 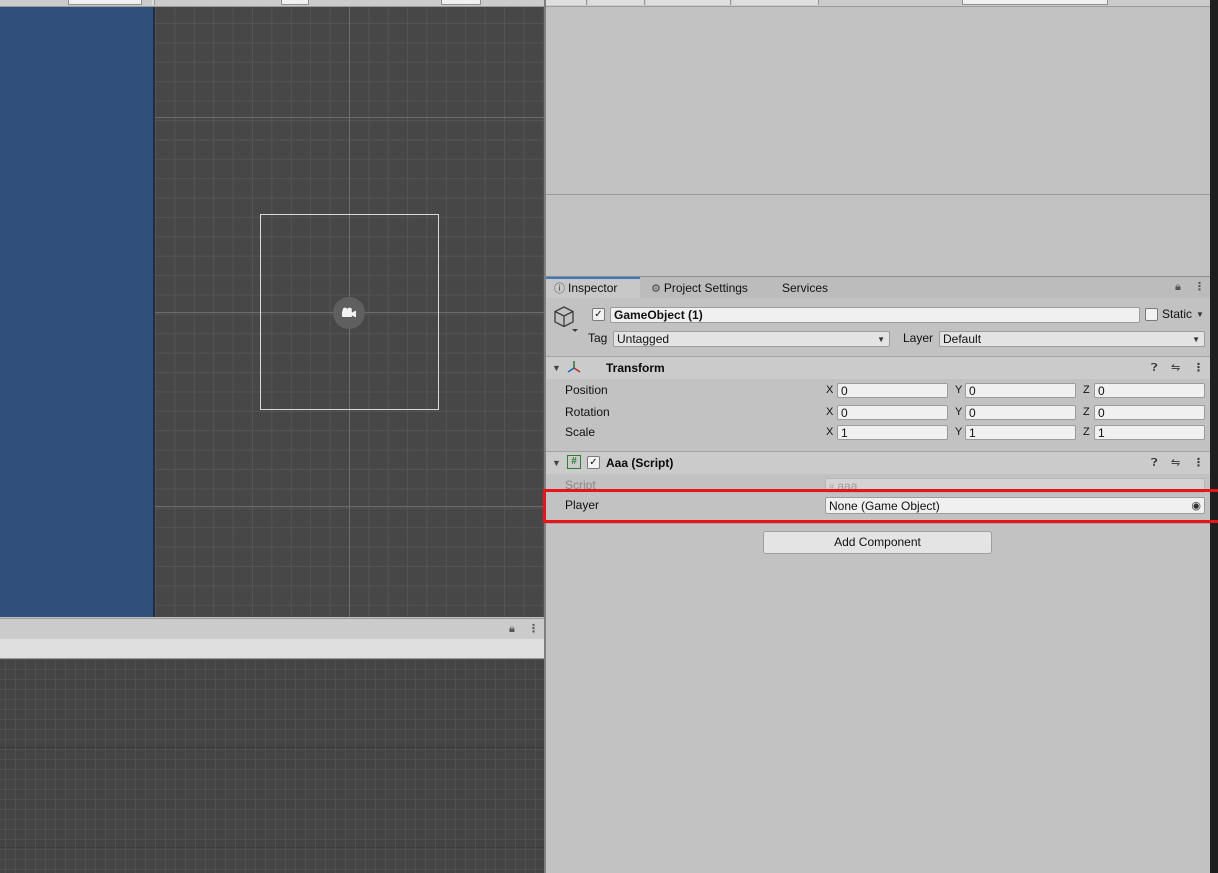 What do you see at coordinates (153, 2) in the screenshot?
I see `top-divider` at bounding box center [153, 2].